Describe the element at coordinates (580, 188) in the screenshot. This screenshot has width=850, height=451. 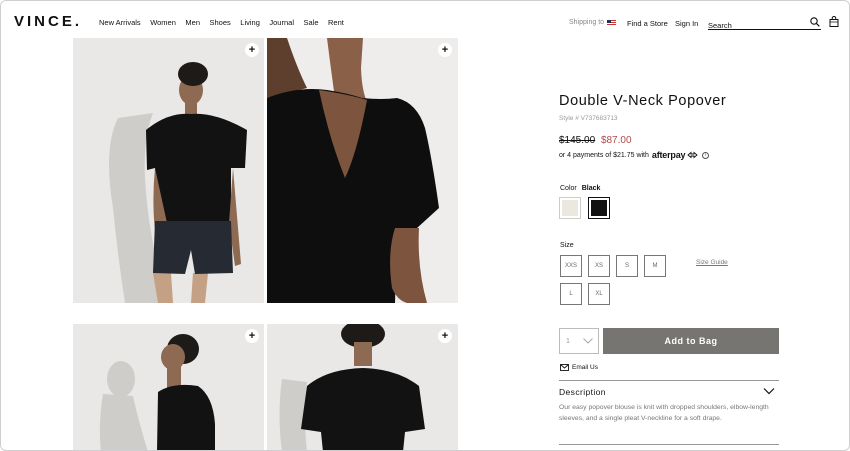
I see `color-label-row: Color Black` at that location.